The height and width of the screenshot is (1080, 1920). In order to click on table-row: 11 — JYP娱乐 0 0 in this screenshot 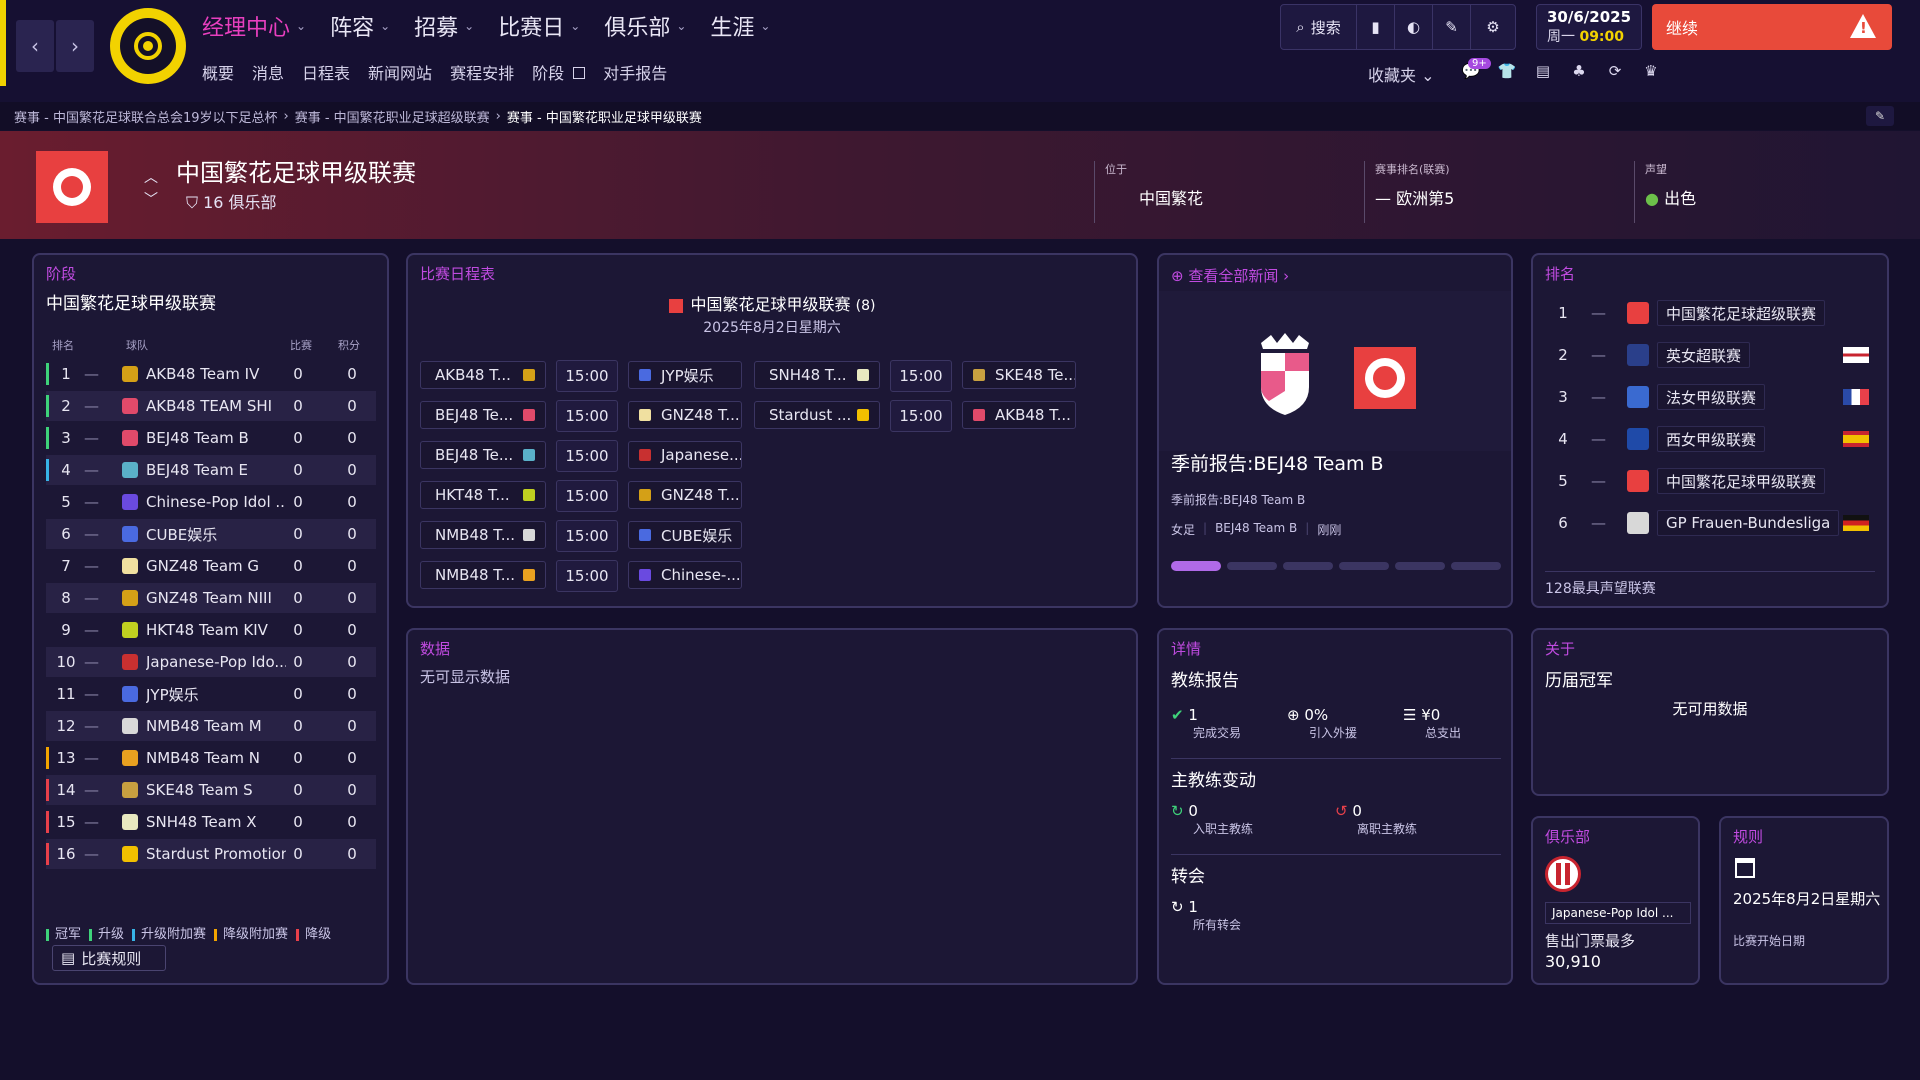, I will do `click(211, 694)`.